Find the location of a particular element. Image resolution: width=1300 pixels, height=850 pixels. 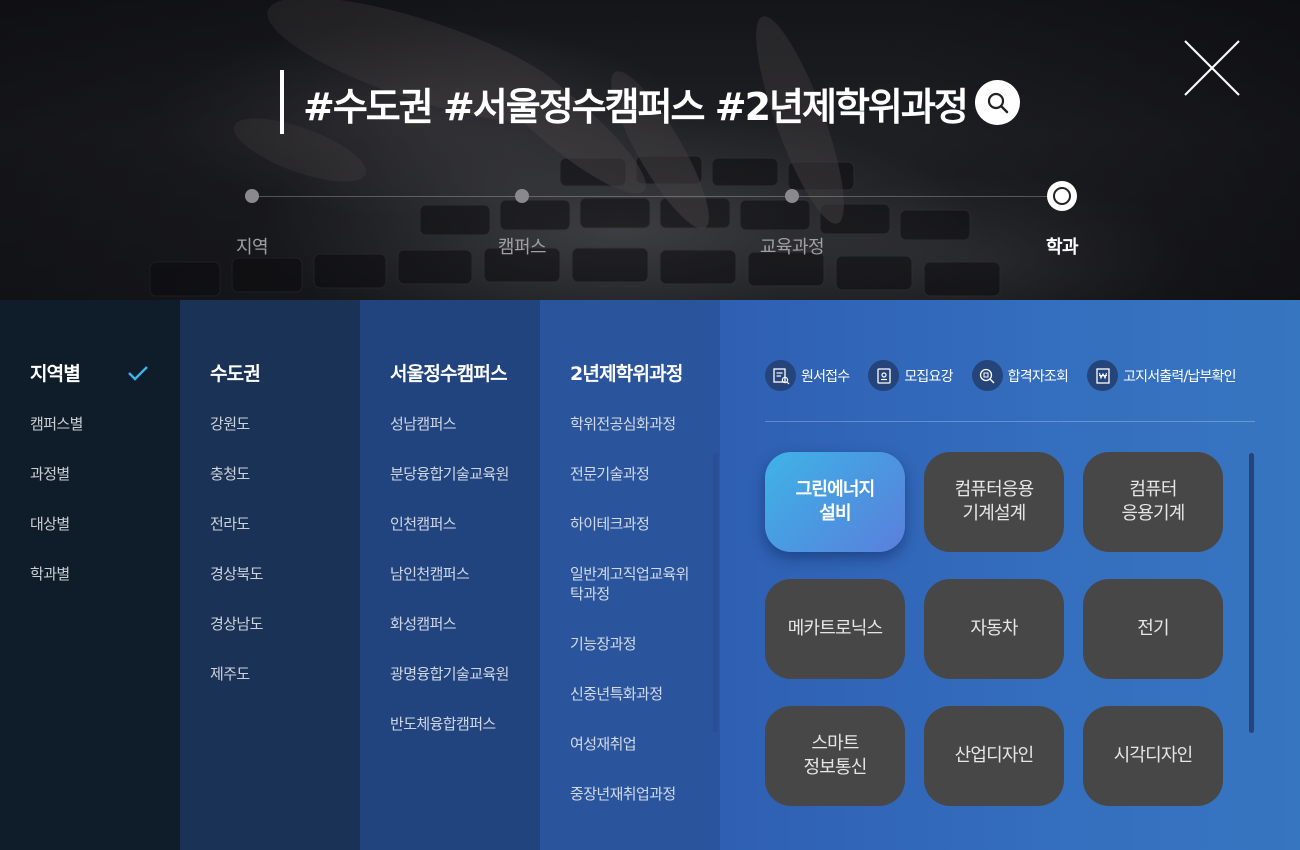

bill-payment-icon is located at coordinates (1103, 375).